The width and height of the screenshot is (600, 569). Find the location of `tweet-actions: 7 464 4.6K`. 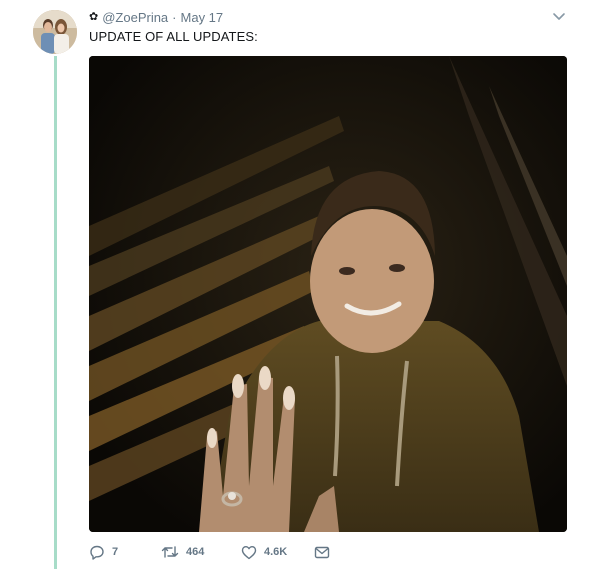

tweet-actions: 7 464 4.6K is located at coordinates (209, 552).